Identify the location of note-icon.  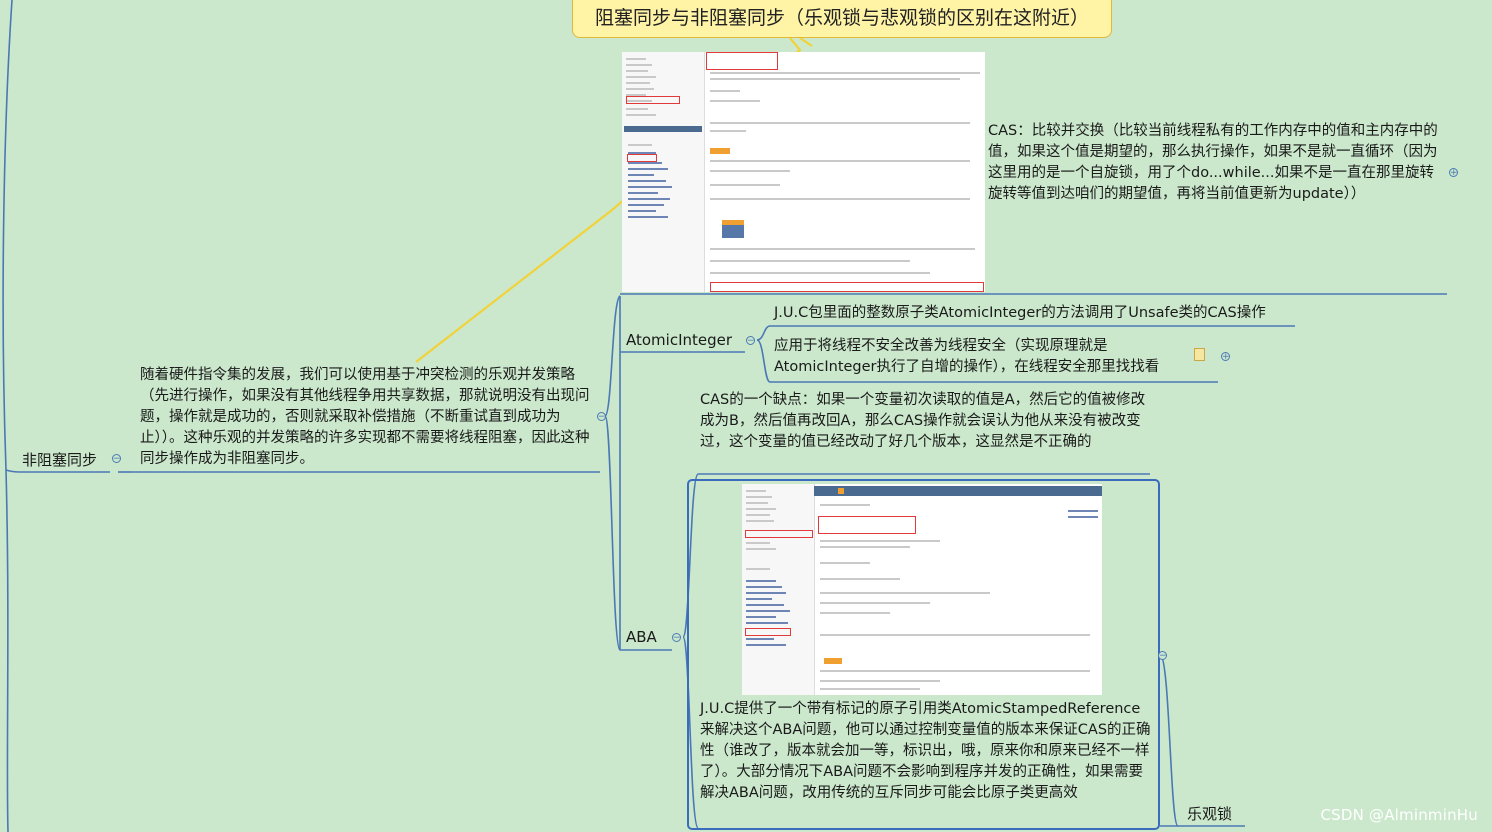
(1199, 354).